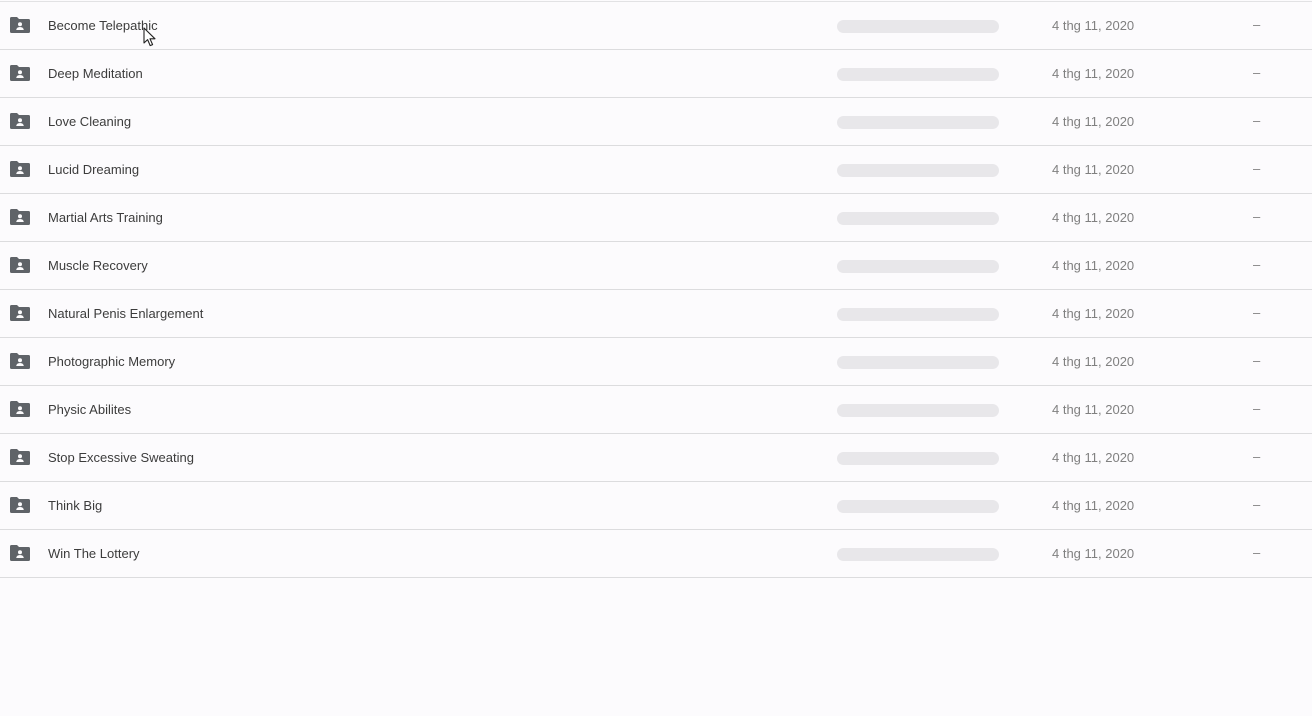  What do you see at coordinates (656, 554) in the screenshot?
I see `file-row: Win The Lottery 4 thg 11, 2020 –` at bounding box center [656, 554].